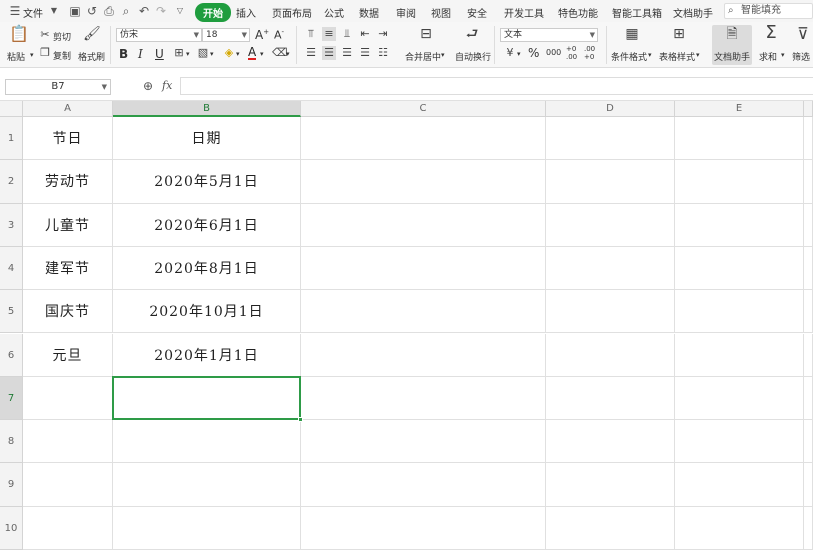  I want to click on conditional-format-icon: ▦, so click(632, 34).